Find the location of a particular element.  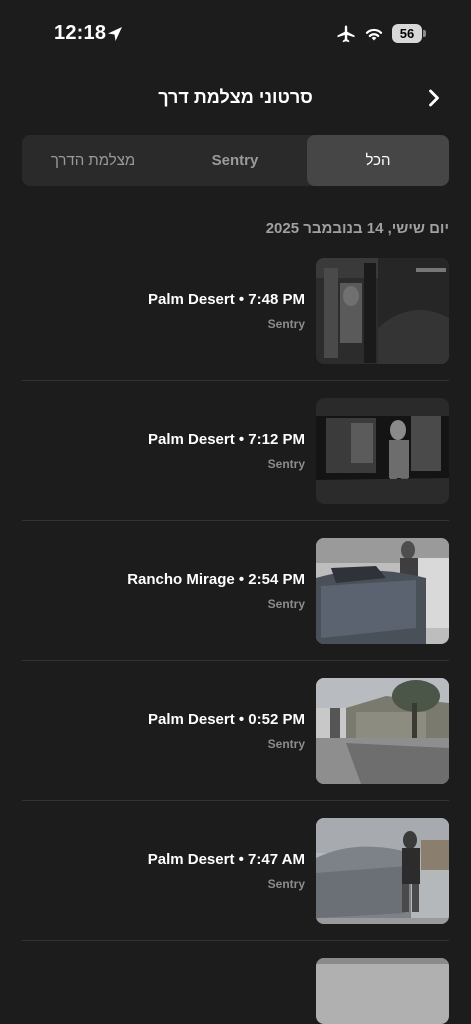

tab-sentry: Sentry is located at coordinates (235, 160).